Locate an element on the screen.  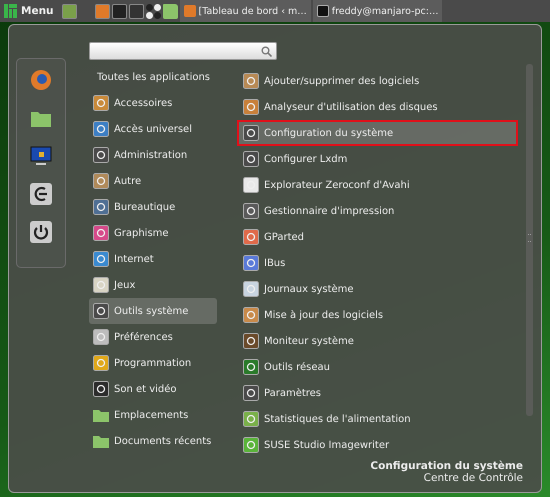
logout-icon is located at coordinates (41, 194).